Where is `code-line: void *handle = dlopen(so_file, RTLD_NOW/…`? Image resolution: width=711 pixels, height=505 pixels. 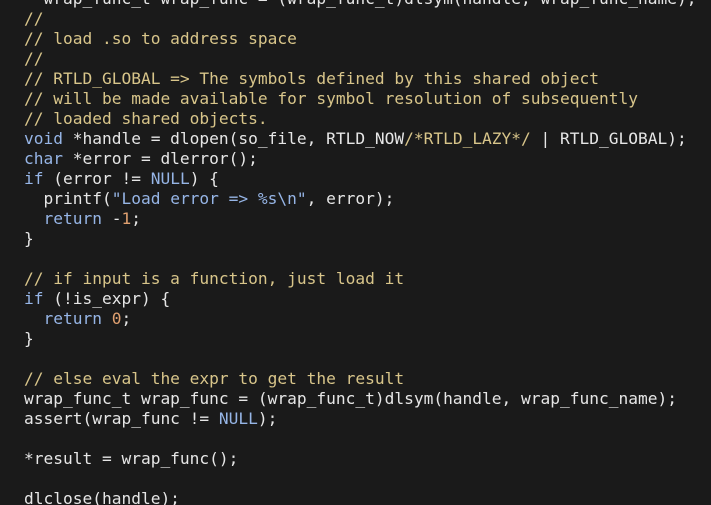
code-line: void *handle = dlopen(so_file, RTLD_NOW/… is located at coordinates (360, 139).